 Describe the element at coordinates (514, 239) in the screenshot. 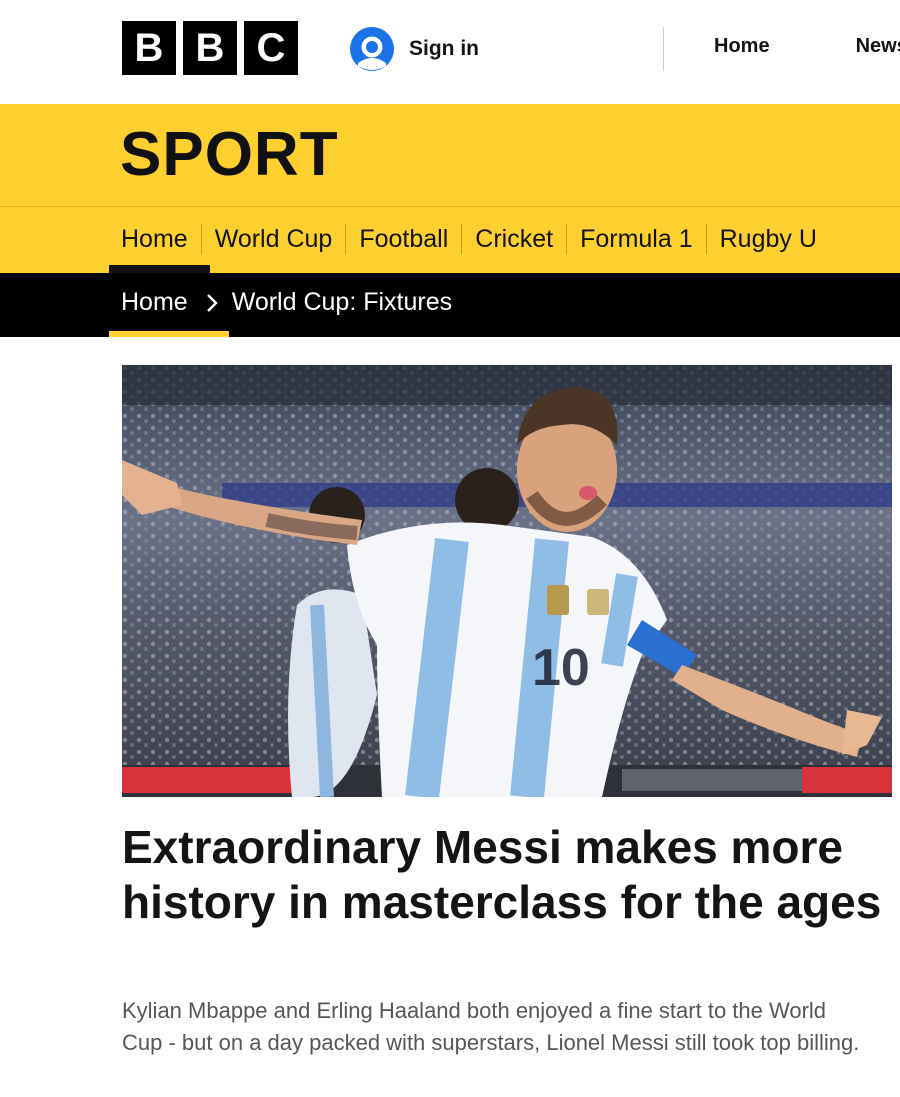

I see `section-nav-cricket: Cricket` at that location.